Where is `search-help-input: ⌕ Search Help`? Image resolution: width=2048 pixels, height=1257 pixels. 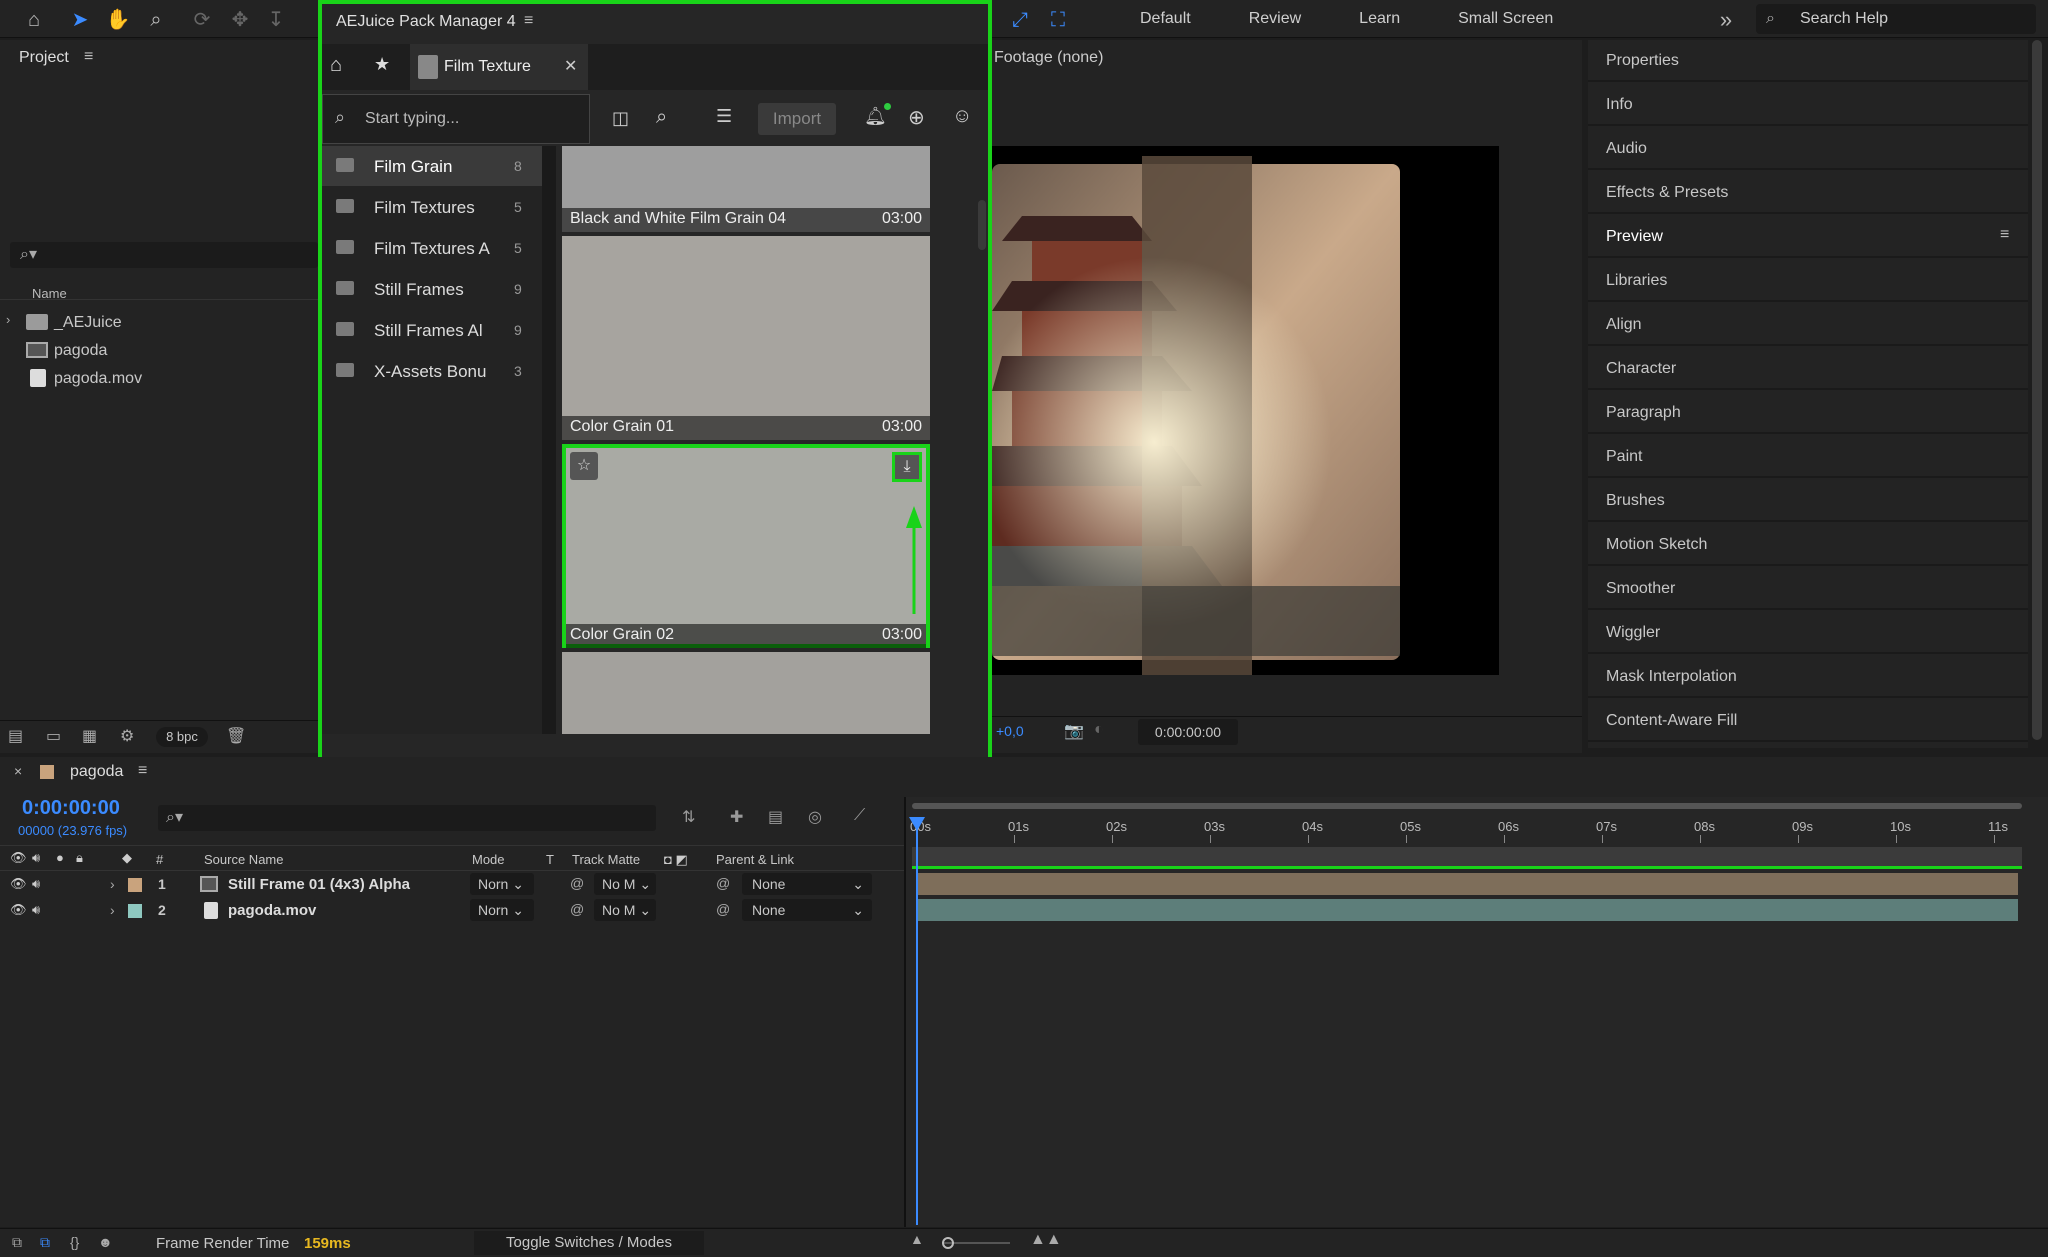
search-help-input: ⌕ Search Help is located at coordinates (1896, 19).